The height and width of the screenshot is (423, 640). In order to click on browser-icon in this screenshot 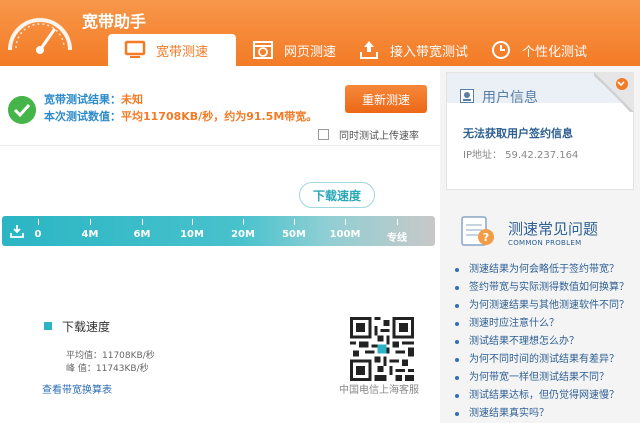, I will do `click(263, 50)`.